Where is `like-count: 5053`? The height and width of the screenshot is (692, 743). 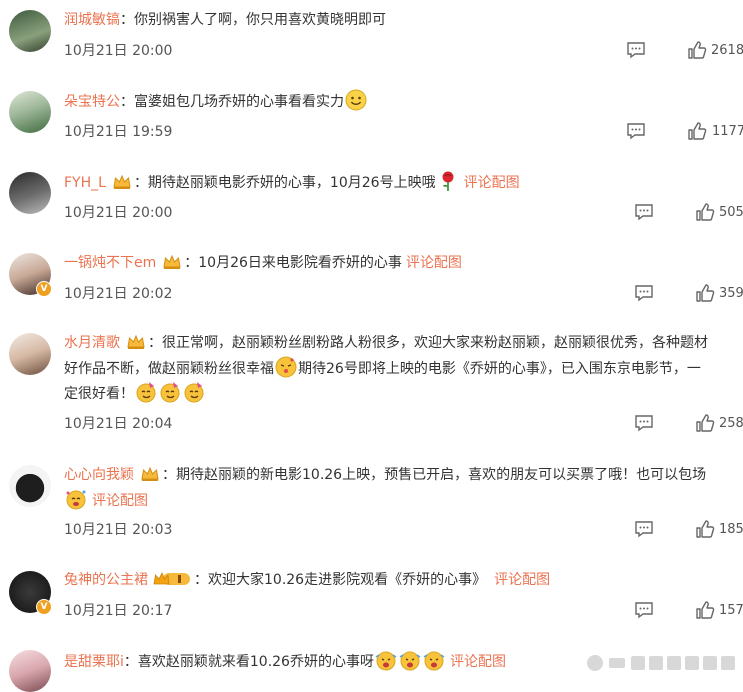
like-count: 5053 is located at coordinates (731, 212).